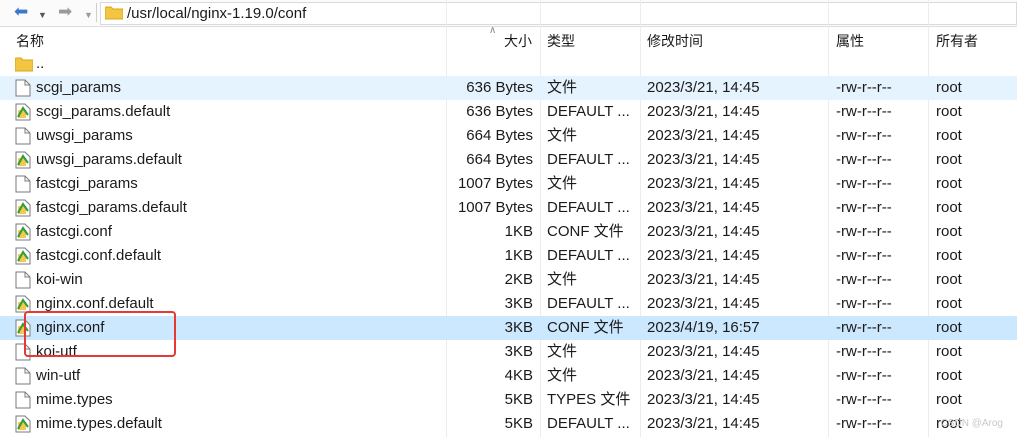  What do you see at coordinates (84, 135) in the screenshot?
I see `file-name: uwsgi_params` at bounding box center [84, 135].